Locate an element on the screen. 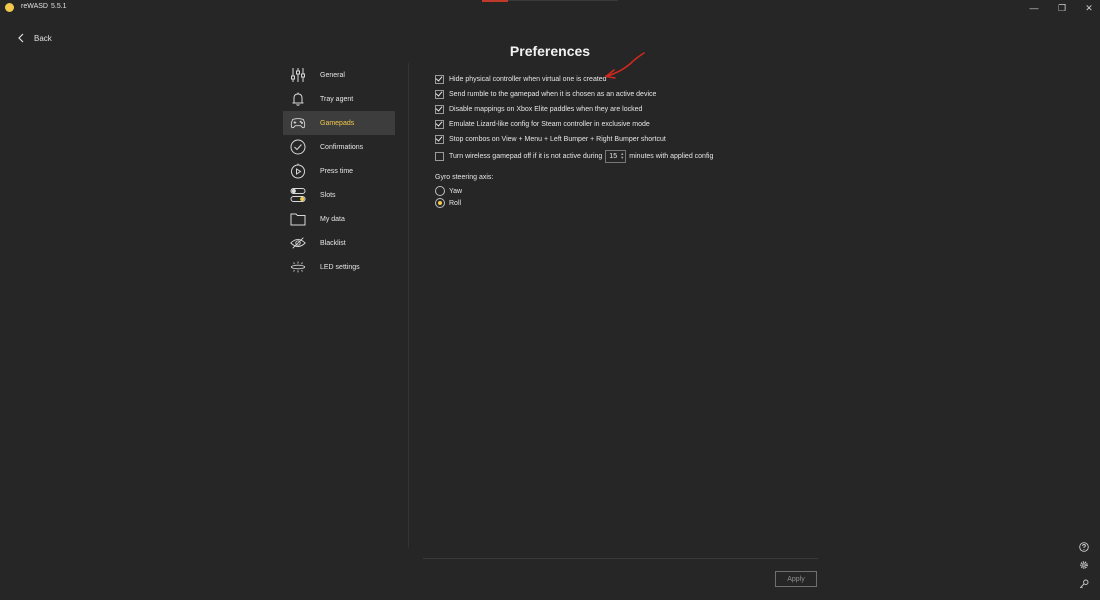 The image size is (1100, 600). radio-label: Roll is located at coordinates (455, 203).